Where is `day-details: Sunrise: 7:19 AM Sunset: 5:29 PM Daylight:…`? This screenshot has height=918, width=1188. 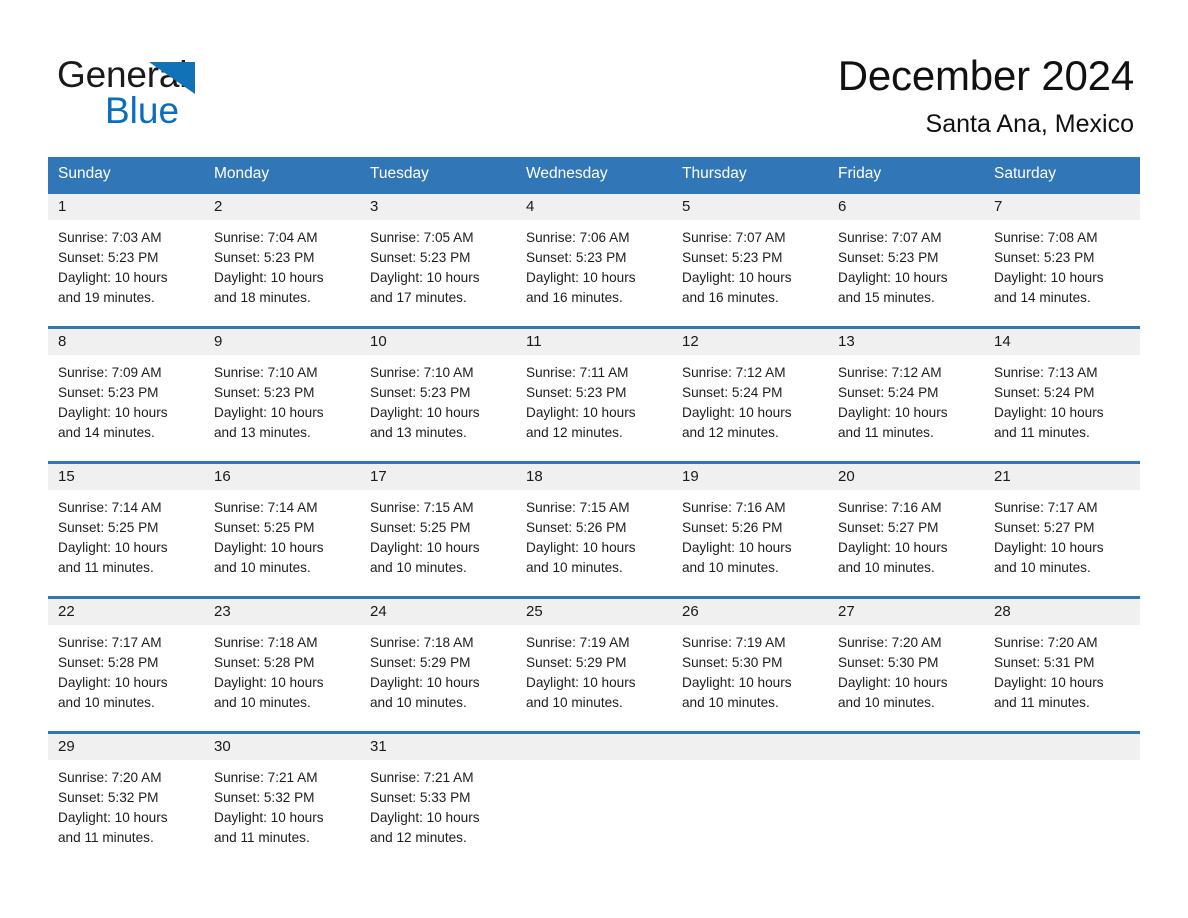 day-details: Sunrise: 7:19 AM Sunset: 5:29 PM Daylight:… is located at coordinates (594, 669).